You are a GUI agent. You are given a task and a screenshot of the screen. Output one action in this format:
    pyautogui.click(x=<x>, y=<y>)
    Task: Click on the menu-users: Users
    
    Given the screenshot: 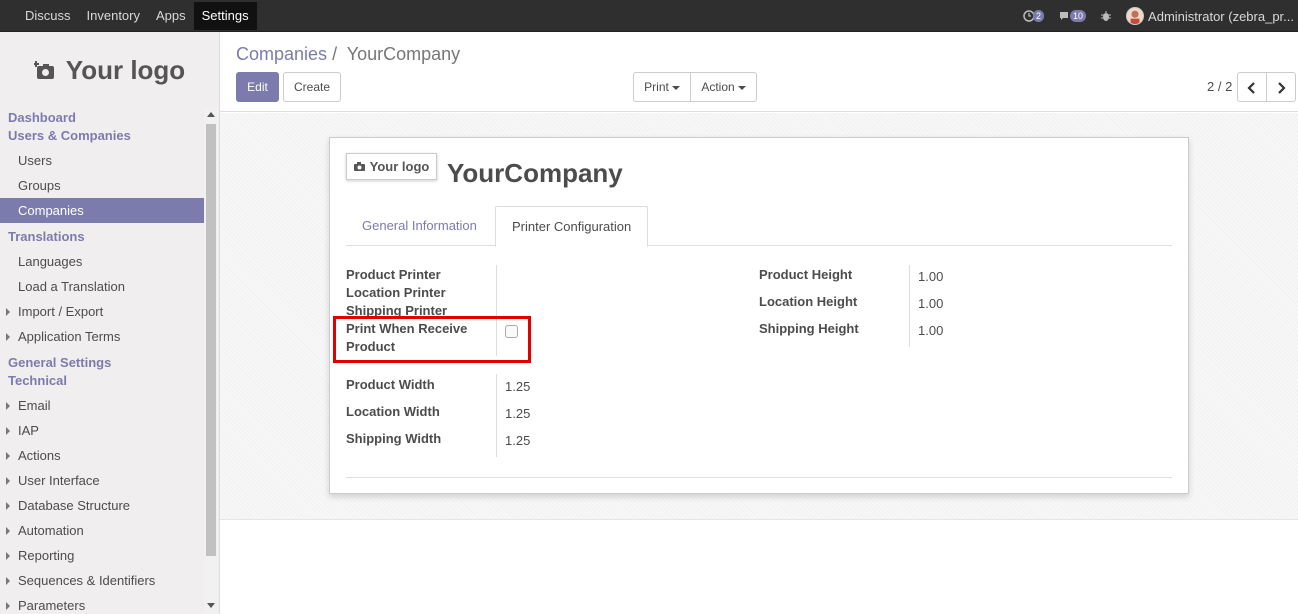 What is the action you would take?
    pyautogui.click(x=102, y=160)
    